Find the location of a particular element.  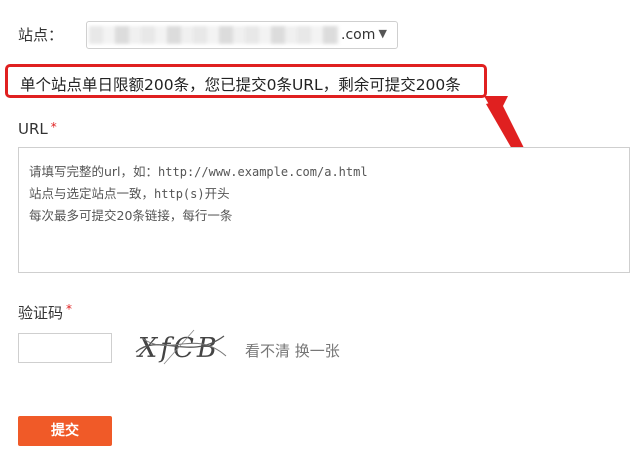

captcha-input is located at coordinates (65, 348).